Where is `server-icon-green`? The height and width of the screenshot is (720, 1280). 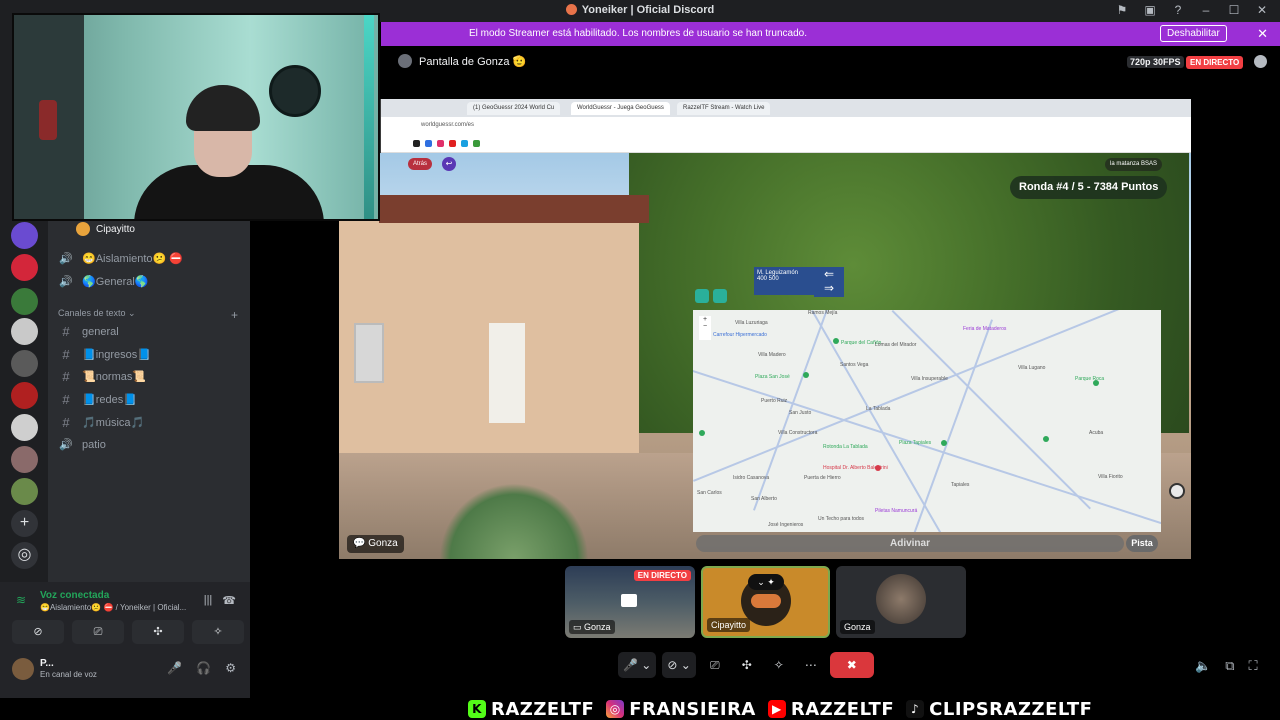 server-icon-green is located at coordinates (24, 301).